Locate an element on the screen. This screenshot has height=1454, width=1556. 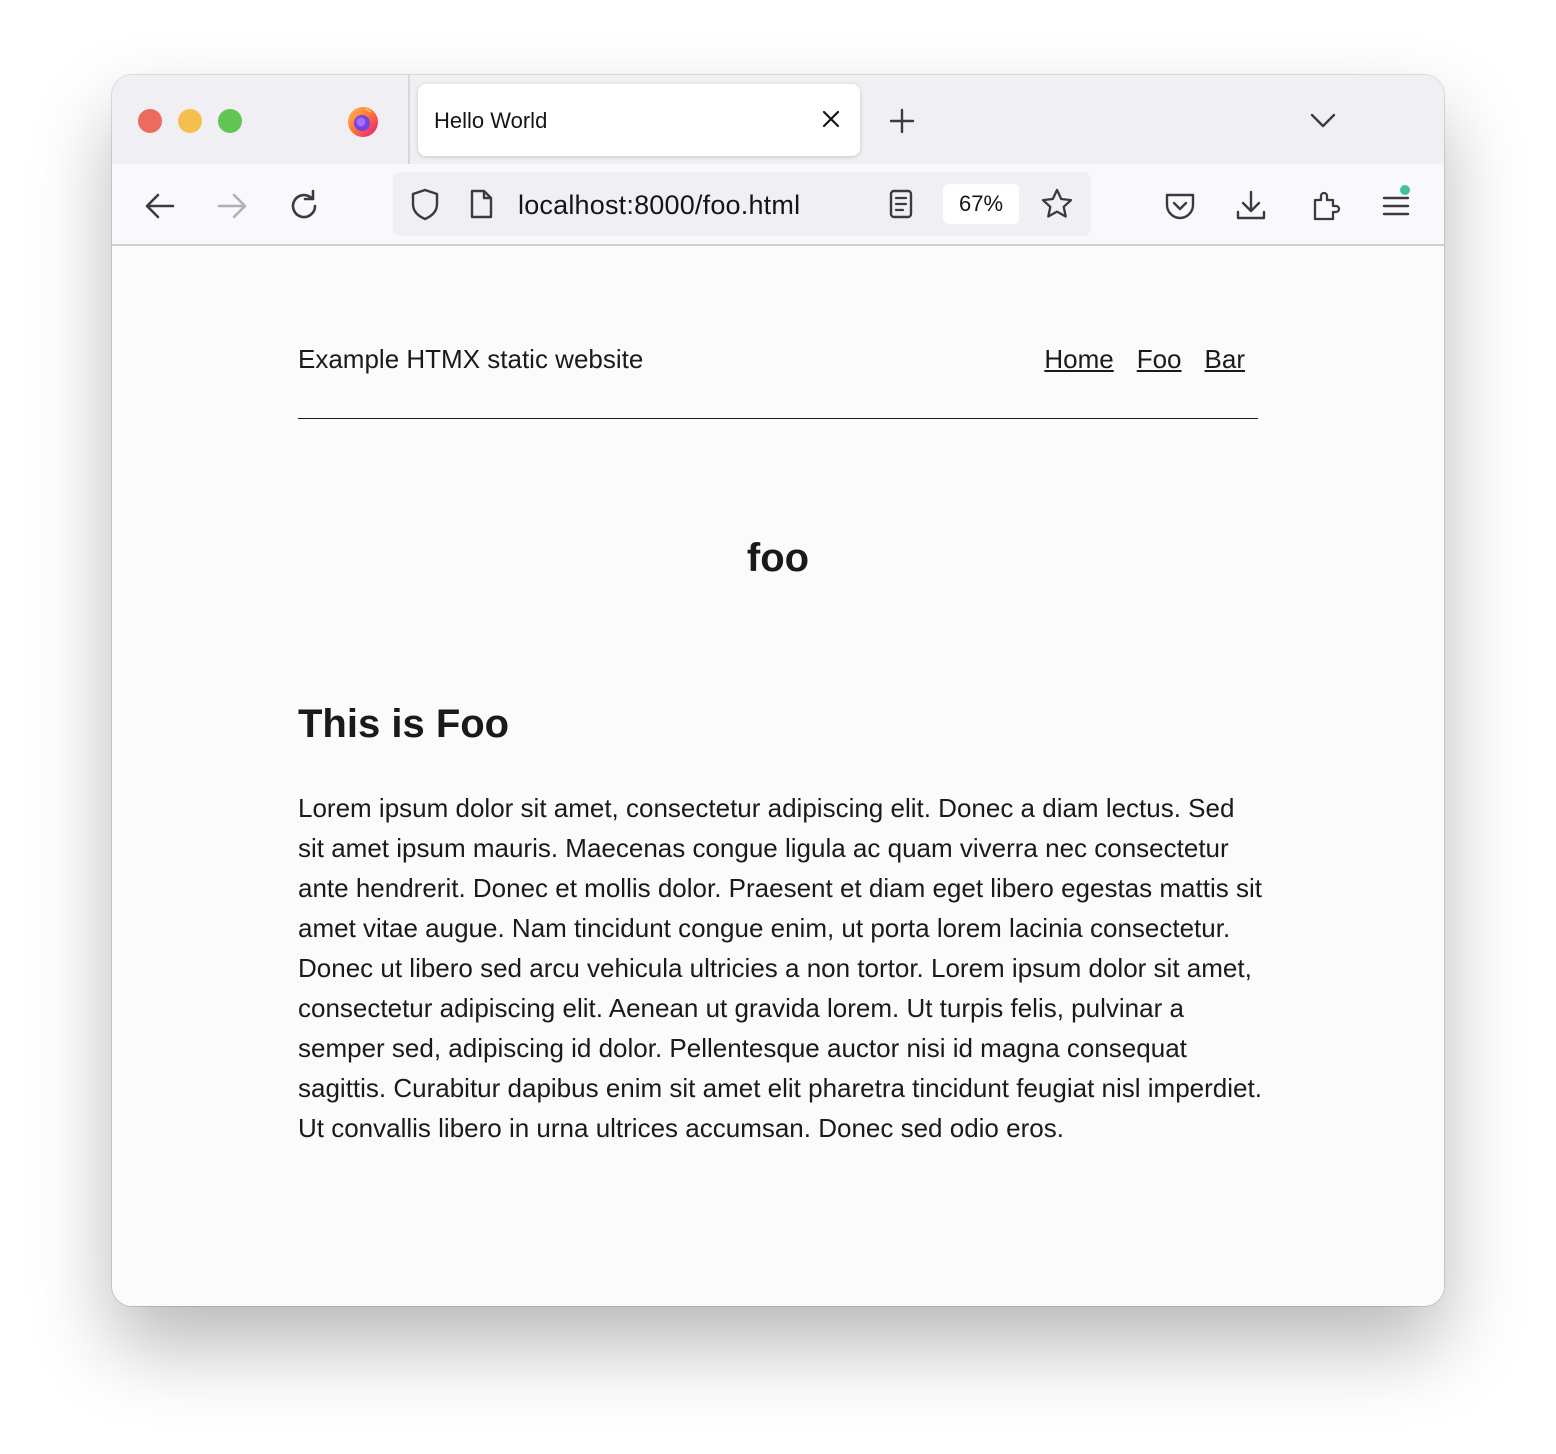
firefox-logo-icon is located at coordinates (363, 121).